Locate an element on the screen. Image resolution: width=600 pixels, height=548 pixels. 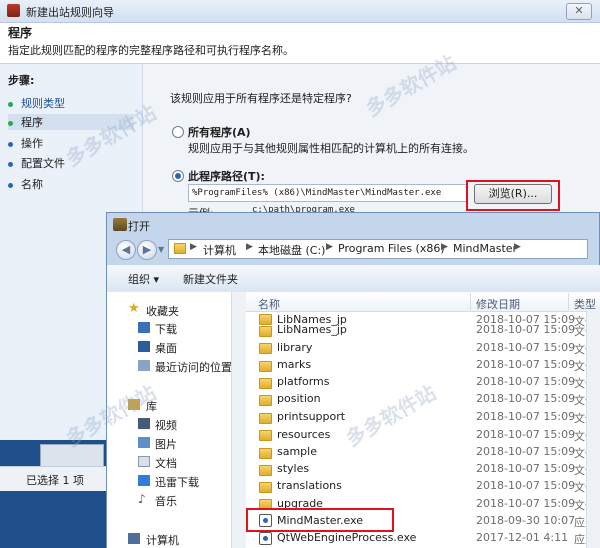
step-action: 操作 is located at coordinates (25, 143).